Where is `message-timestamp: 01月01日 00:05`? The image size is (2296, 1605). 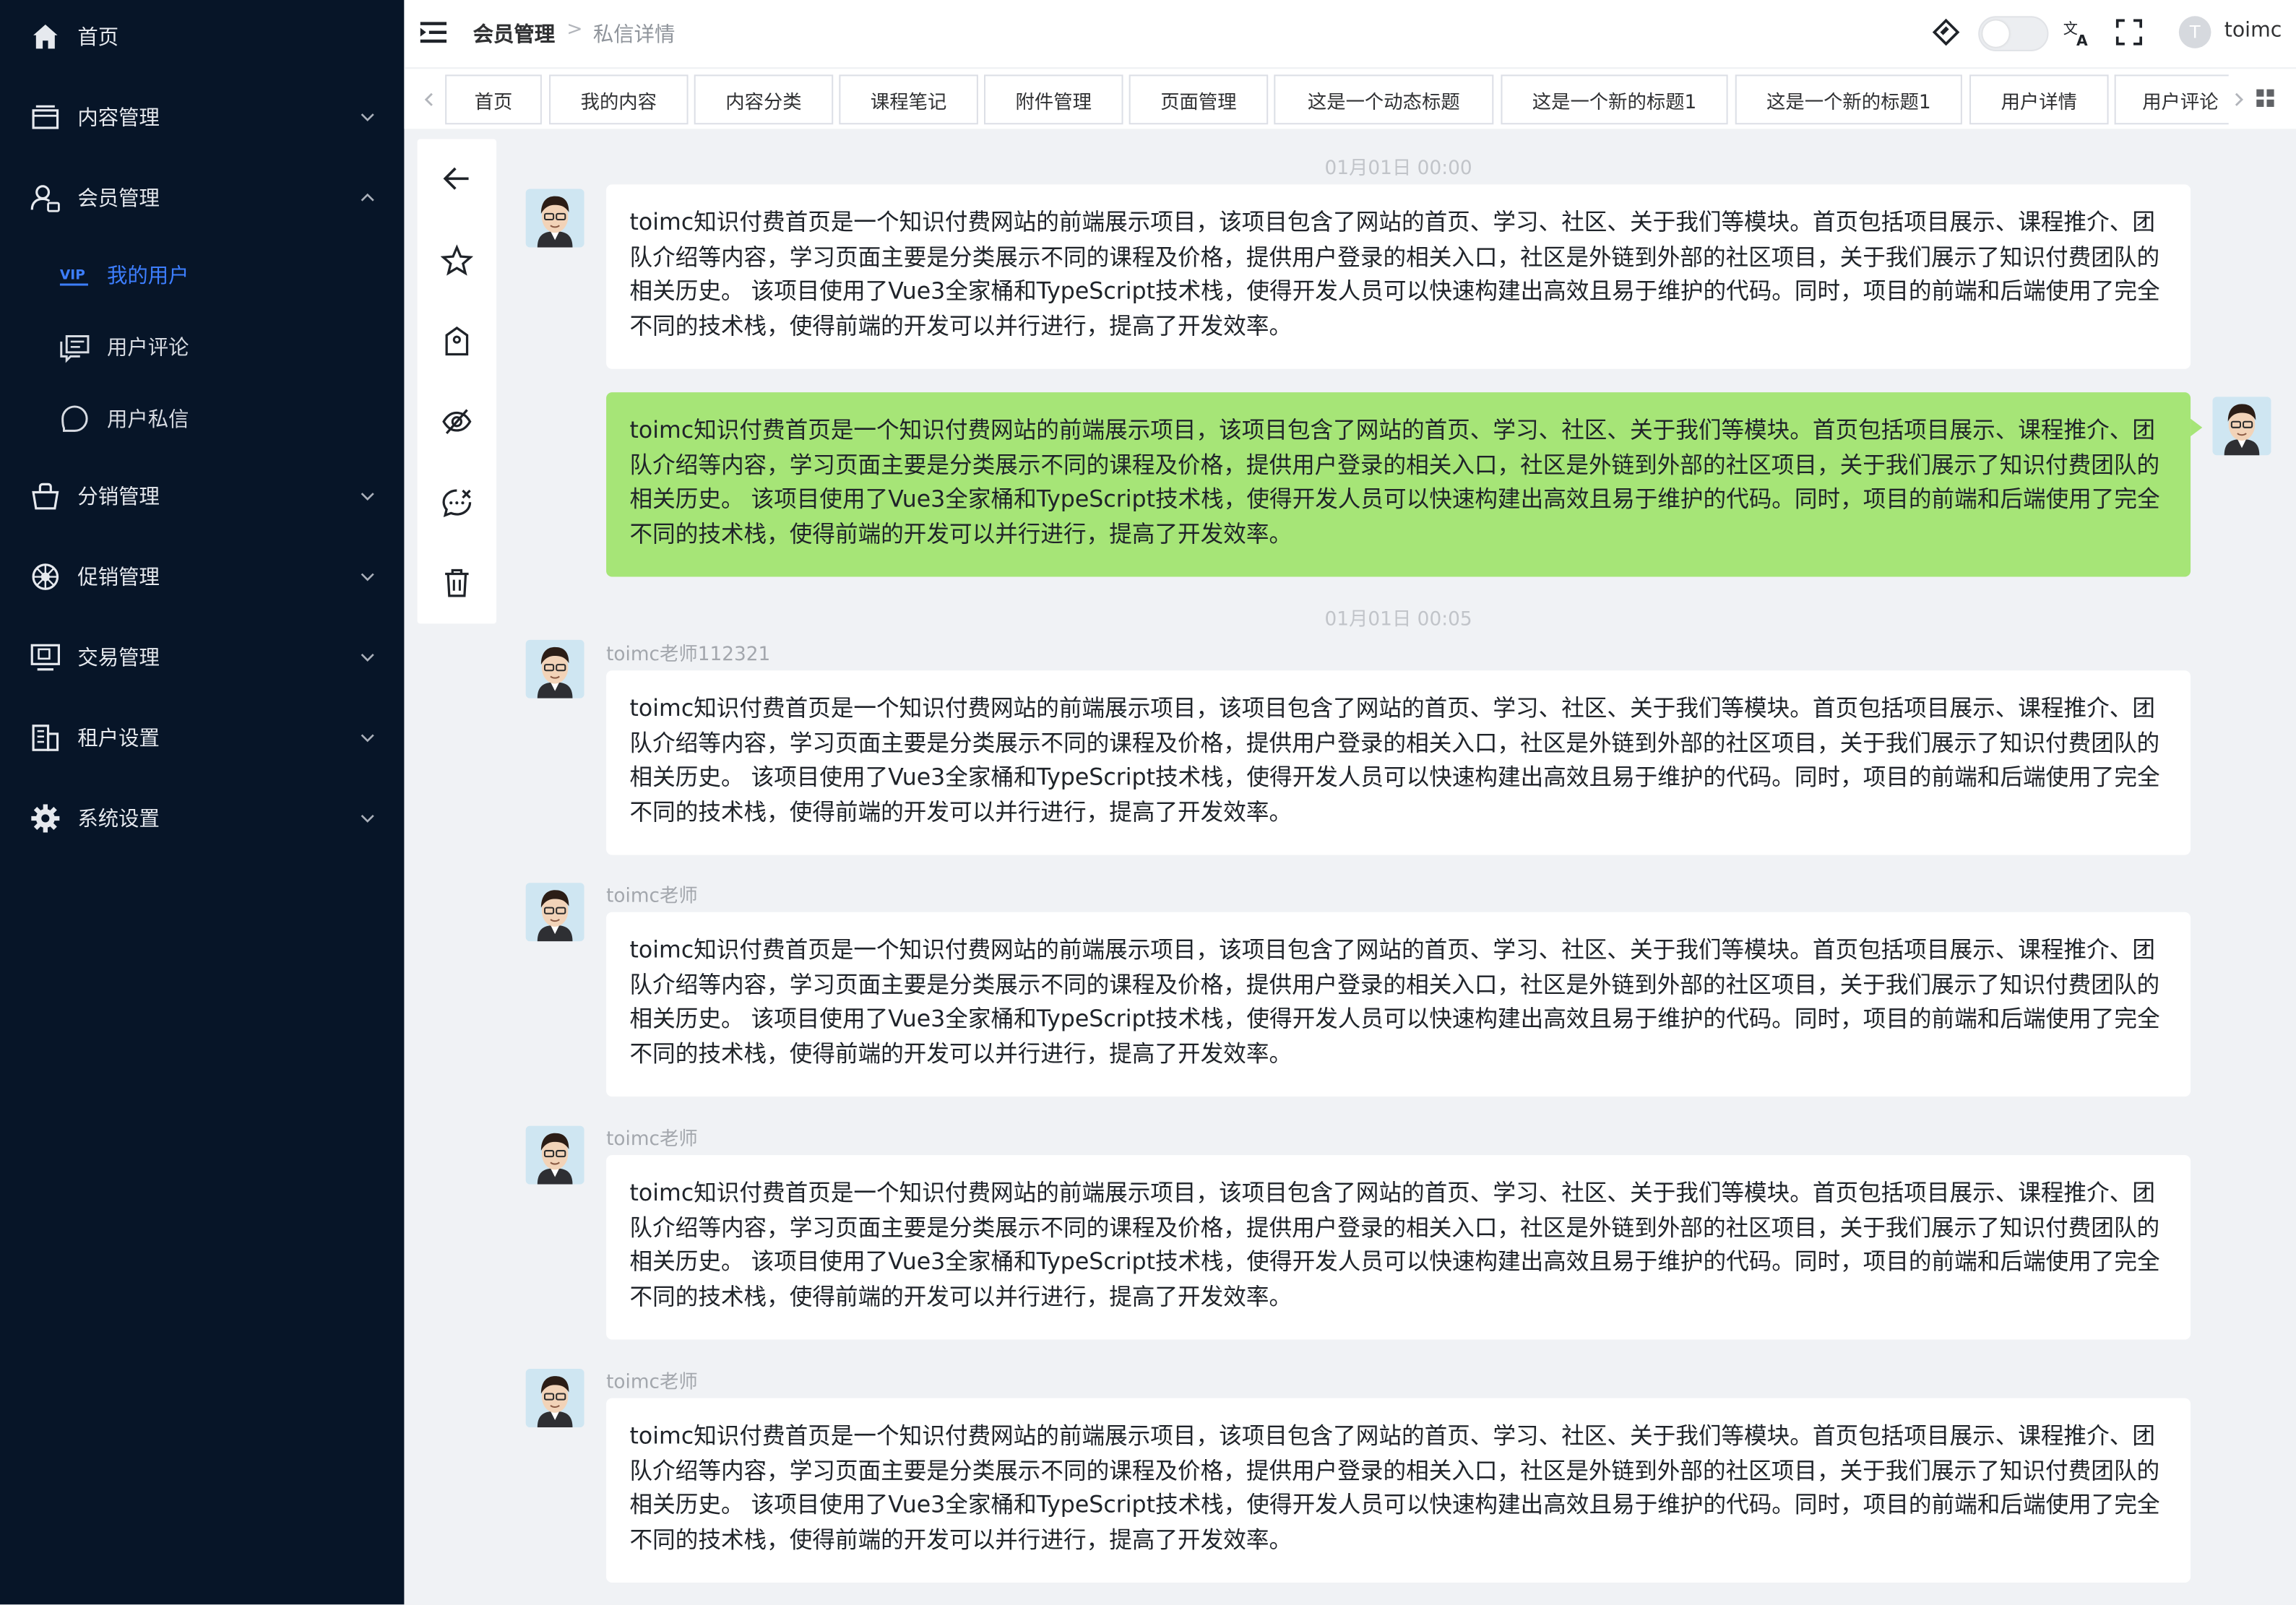 message-timestamp: 01月01日 00:05 is located at coordinates (1398, 620).